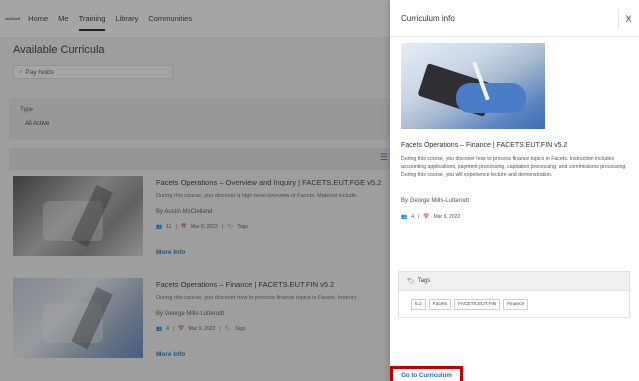  What do you see at coordinates (411, 281) in the screenshot?
I see `tag-icon: 🏷` at bounding box center [411, 281].